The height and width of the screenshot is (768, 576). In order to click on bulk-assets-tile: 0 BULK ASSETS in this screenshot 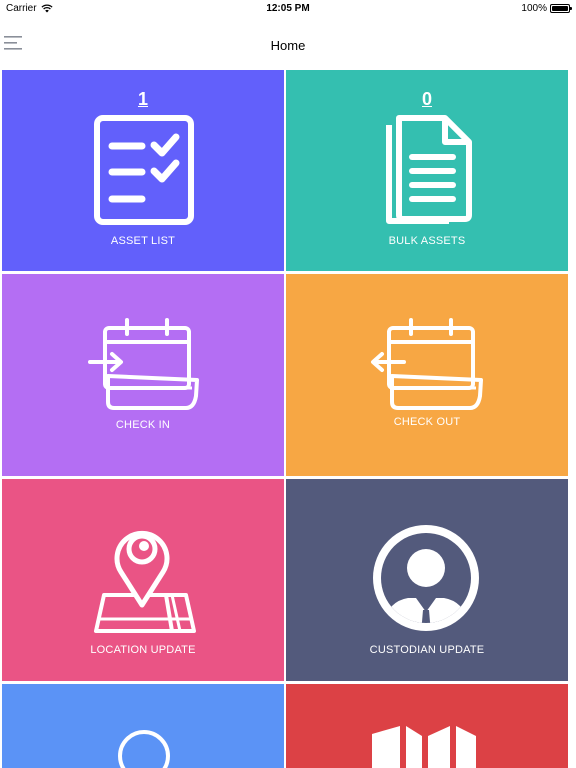, I will do `click(427, 170)`.